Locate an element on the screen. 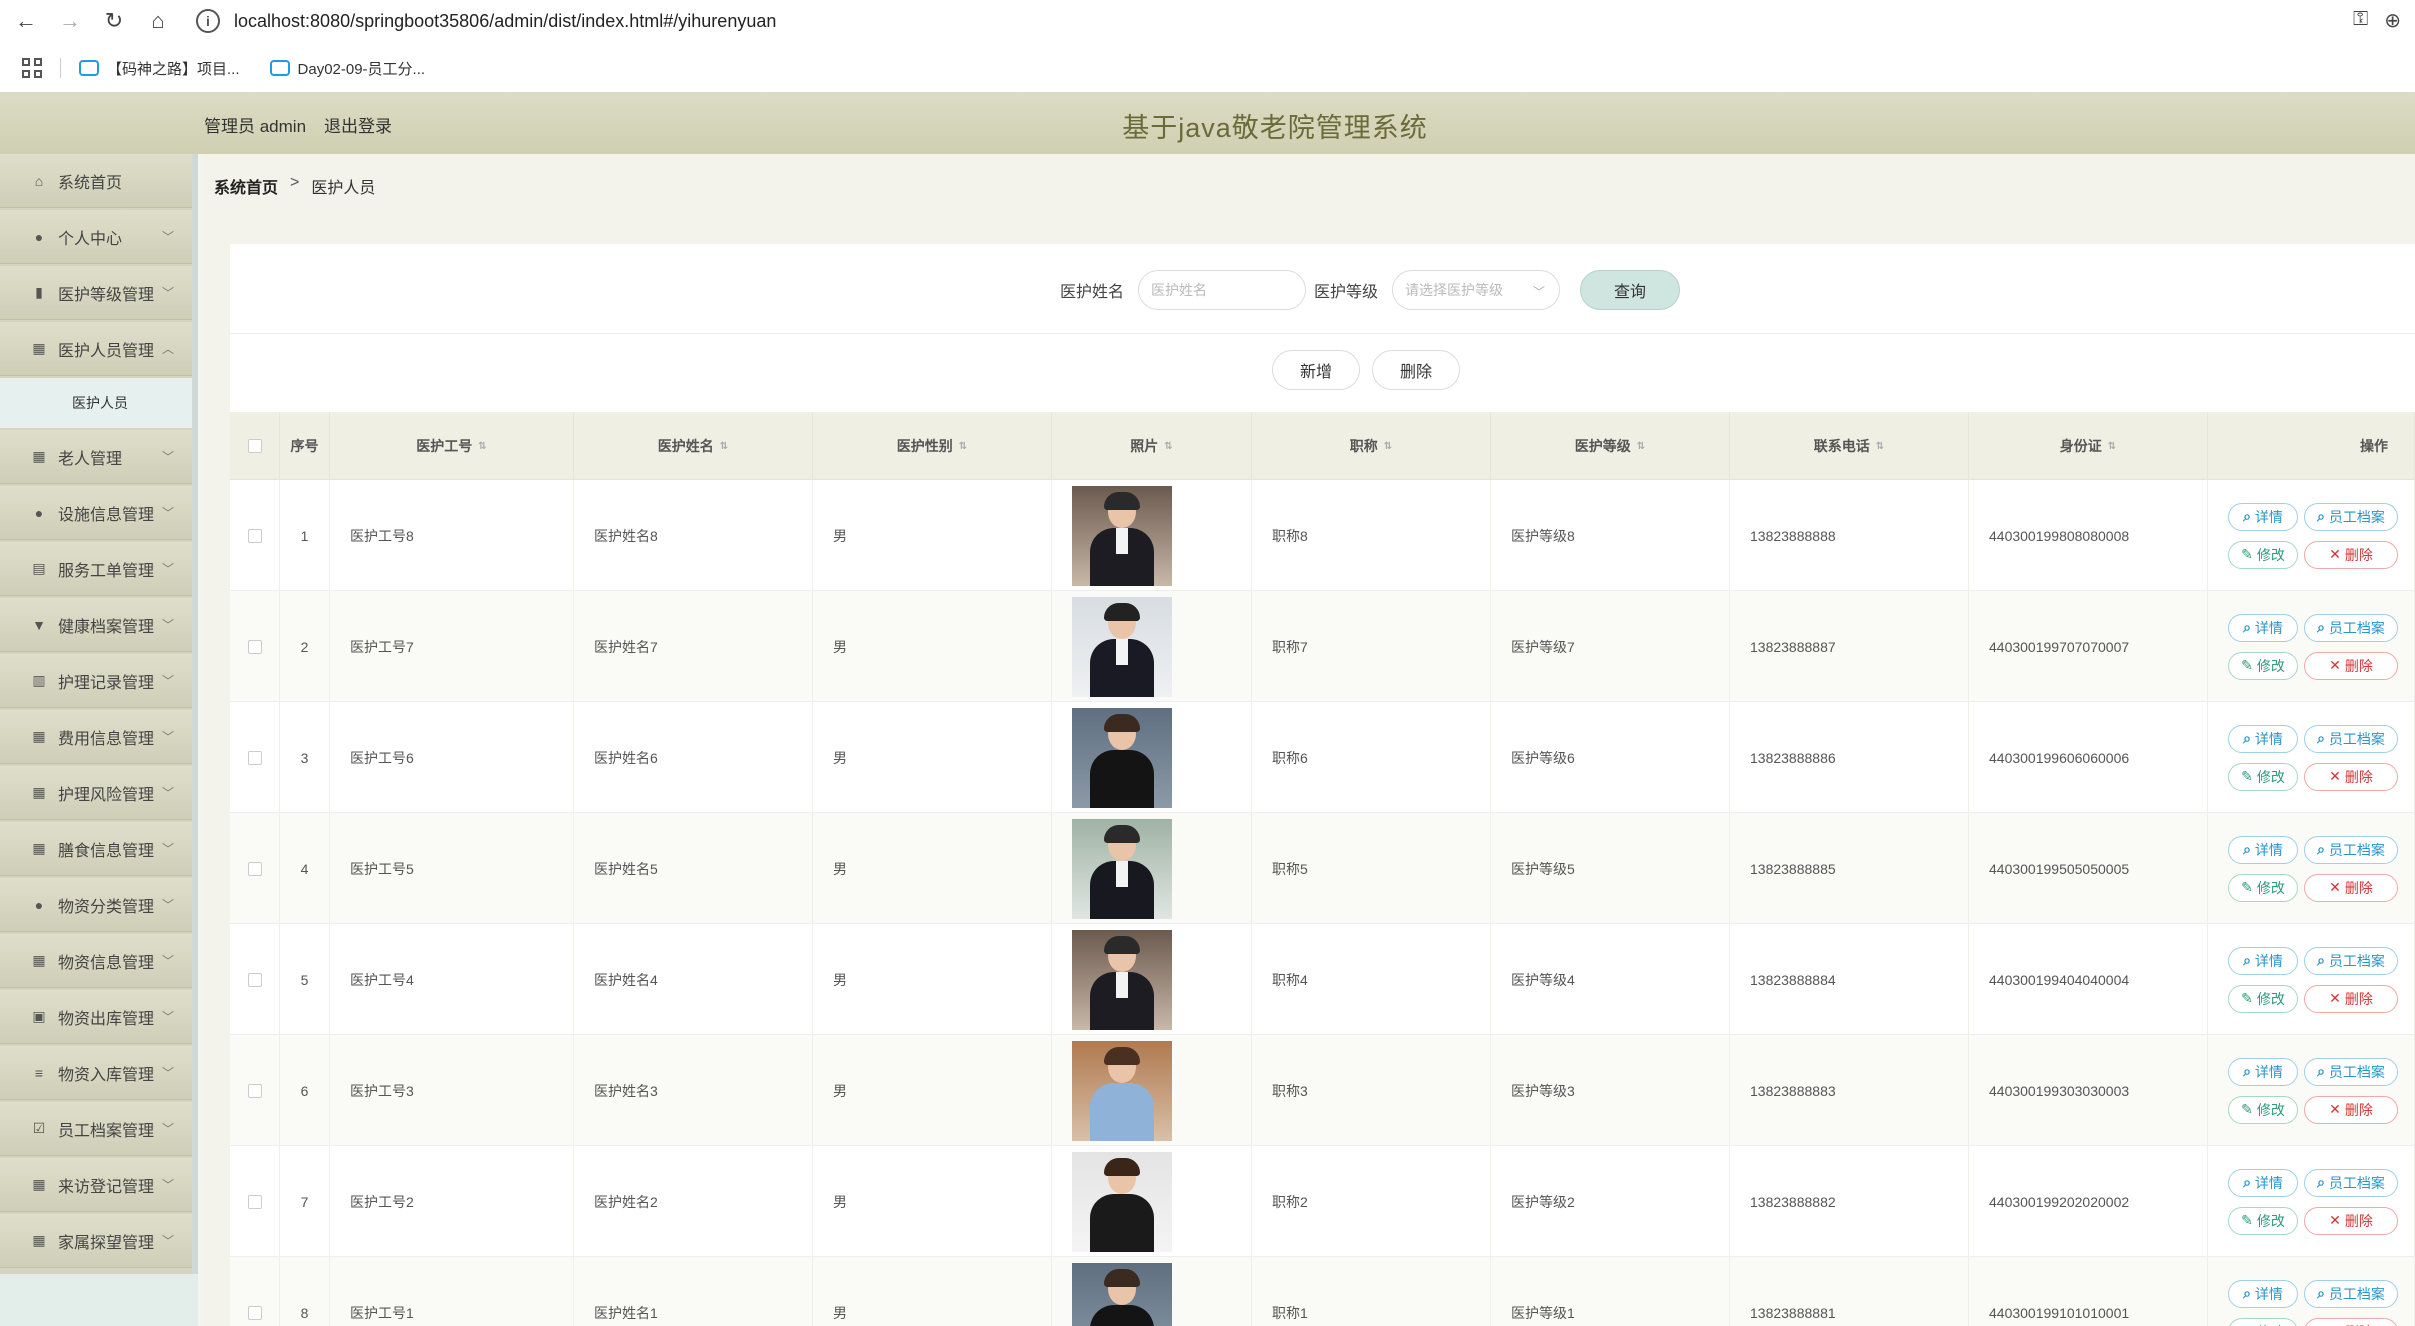  sidebar-item-visitor: ▦ 来访登记管理 ﹀ is located at coordinates (96, 1185).